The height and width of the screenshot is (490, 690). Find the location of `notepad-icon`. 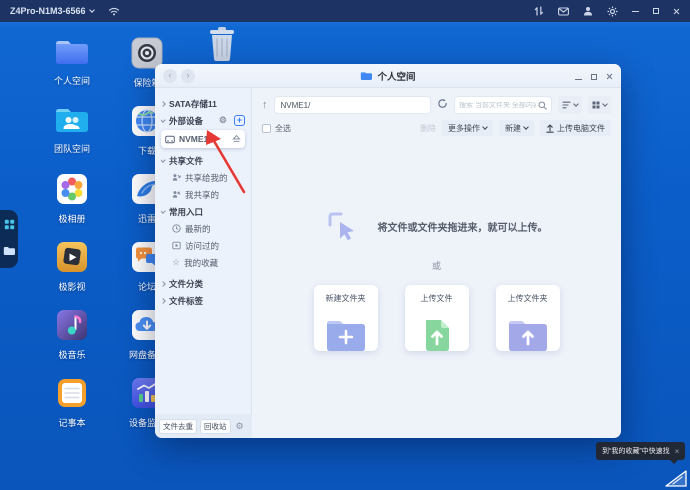

notepad-icon is located at coordinates (72, 395).